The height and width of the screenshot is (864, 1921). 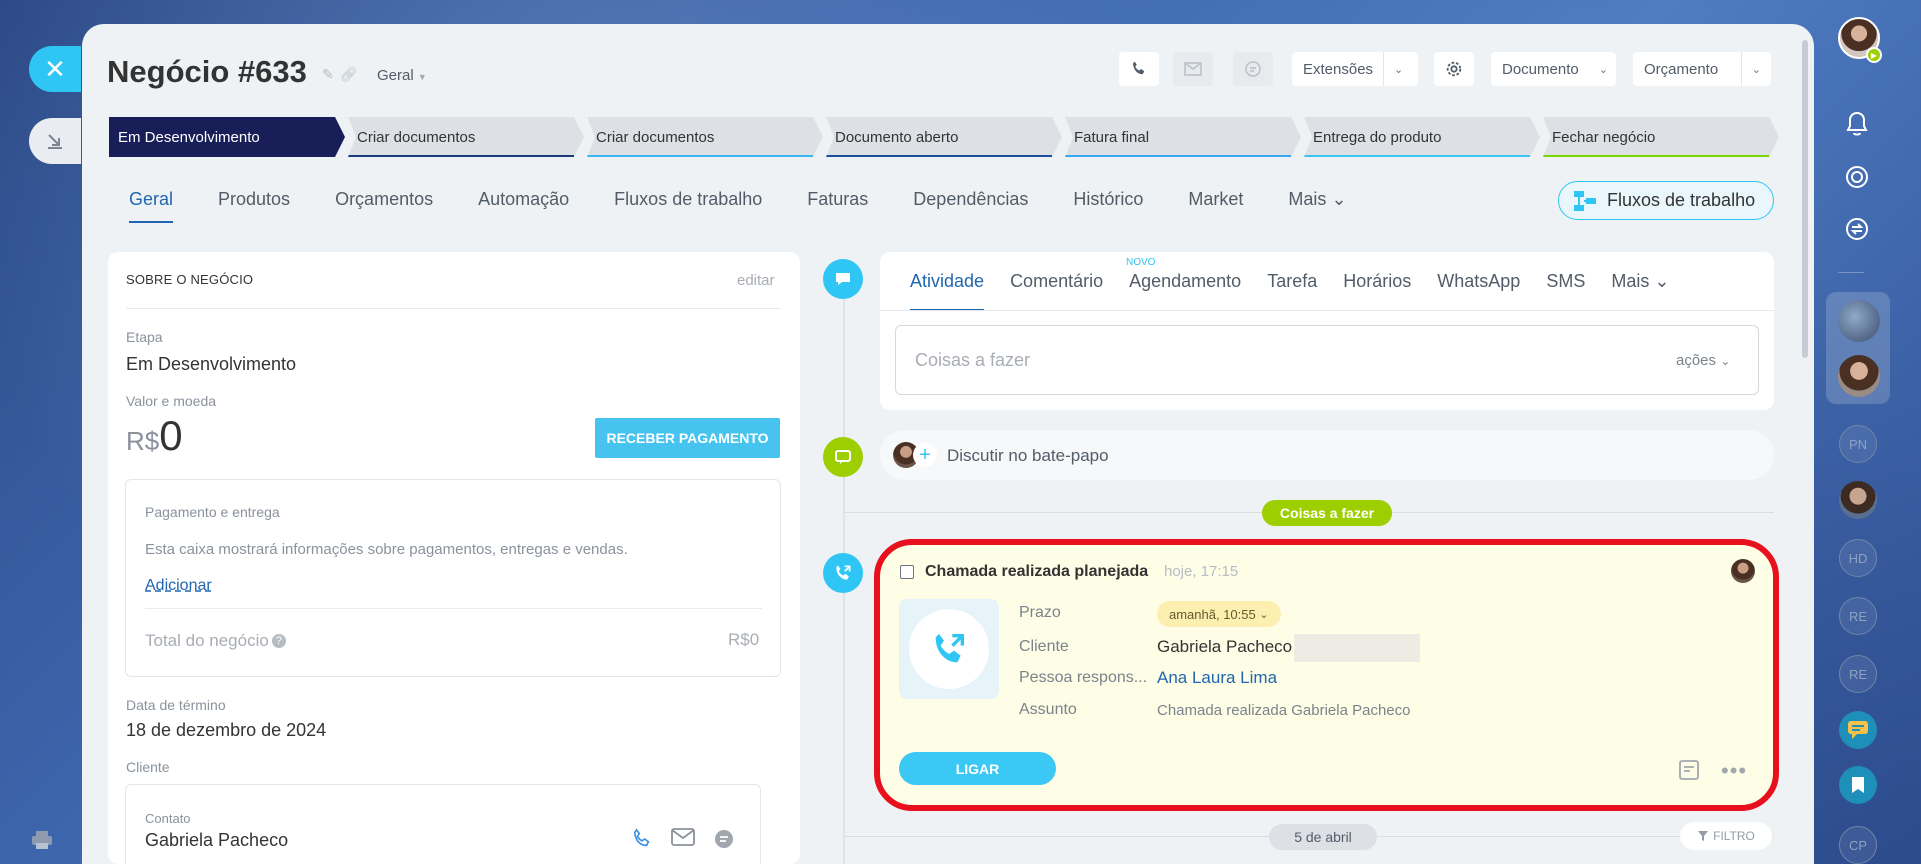 What do you see at coordinates (1858, 845) in the screenshot?
I see `user-initials-avatar: CP` at bounding box center [1858, 845].